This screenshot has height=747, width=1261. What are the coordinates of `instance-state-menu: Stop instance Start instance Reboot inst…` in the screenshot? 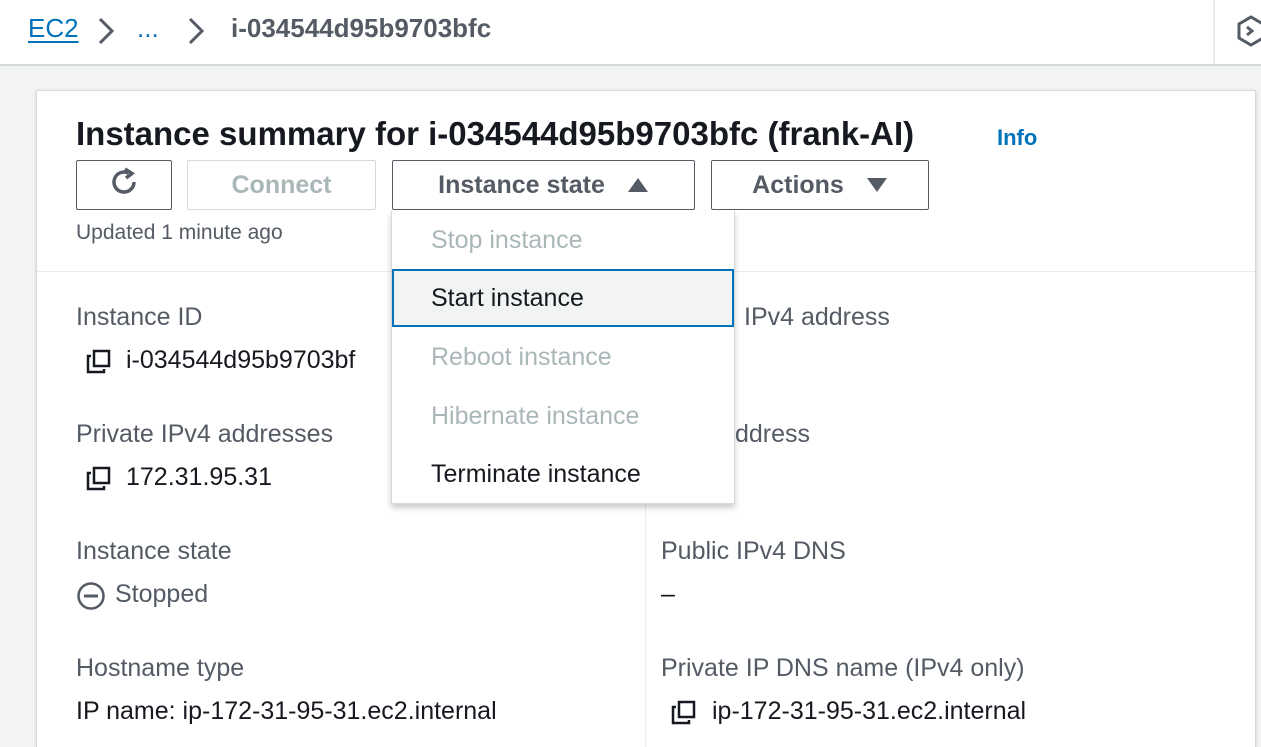 It's located at (563, 357).